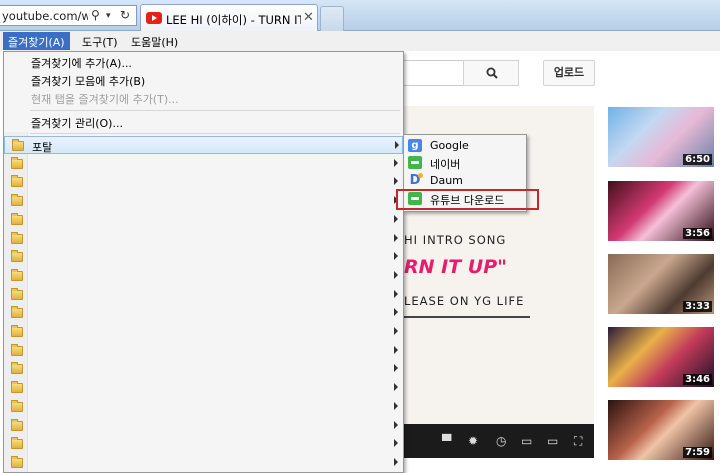 The image size is (720, 473). I want to click on tab-close-icon: ✕, so click(308, 17).